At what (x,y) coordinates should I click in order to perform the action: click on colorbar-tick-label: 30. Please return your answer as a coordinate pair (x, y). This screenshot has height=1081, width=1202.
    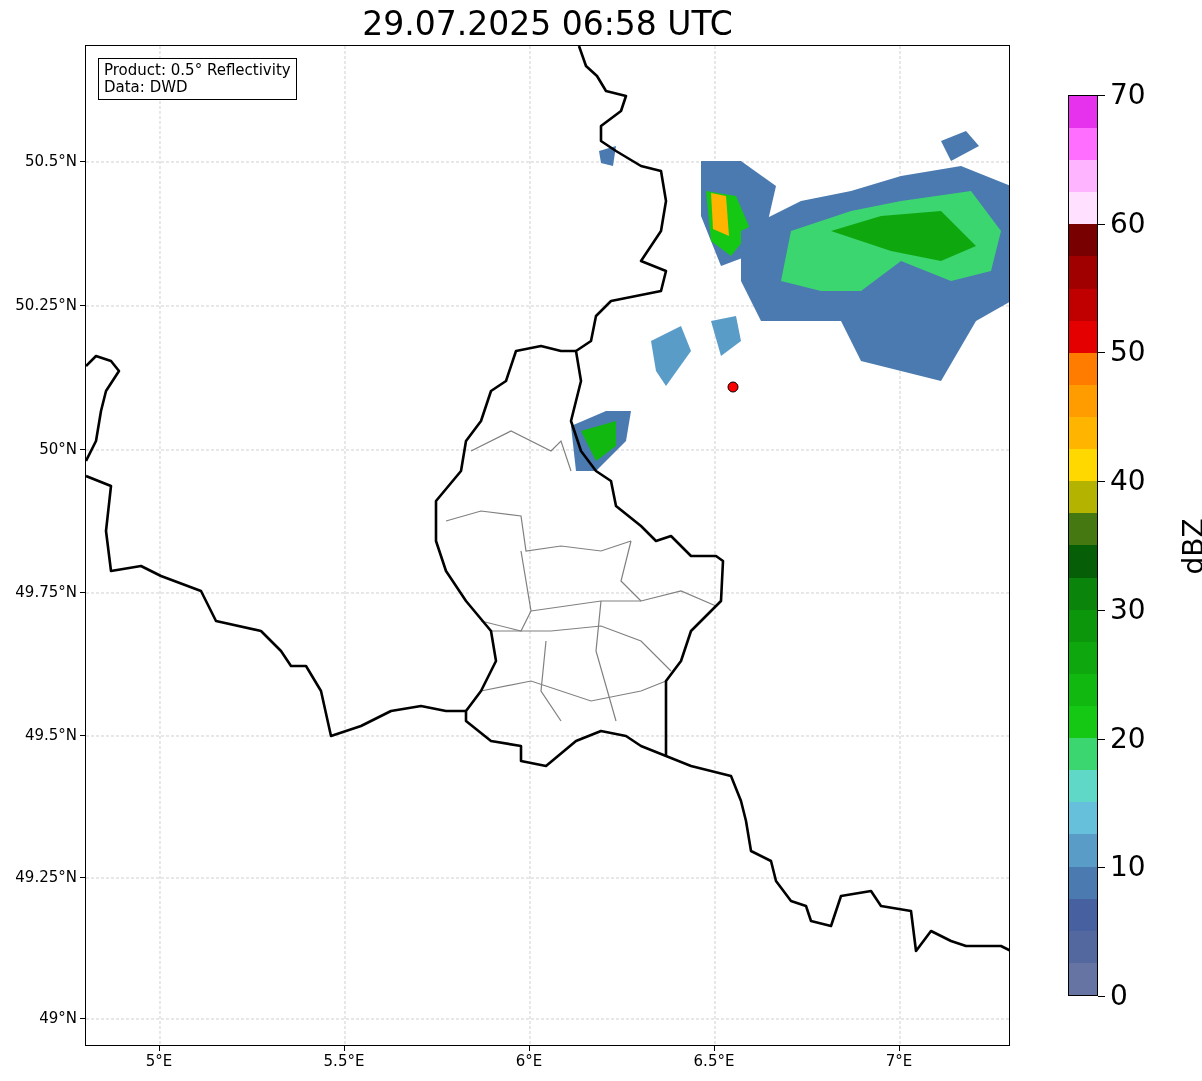
    Looking at the image, I should click on (1128, 609).